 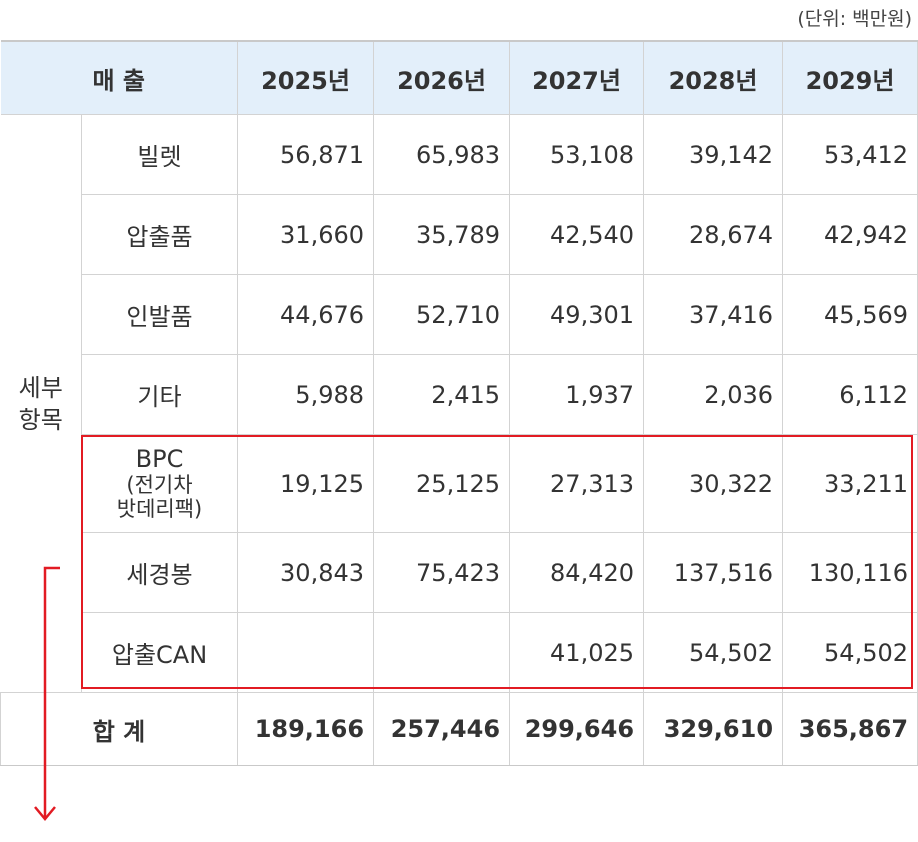 I want to click on cell-value: 19,125, so click(x=306, y=483).